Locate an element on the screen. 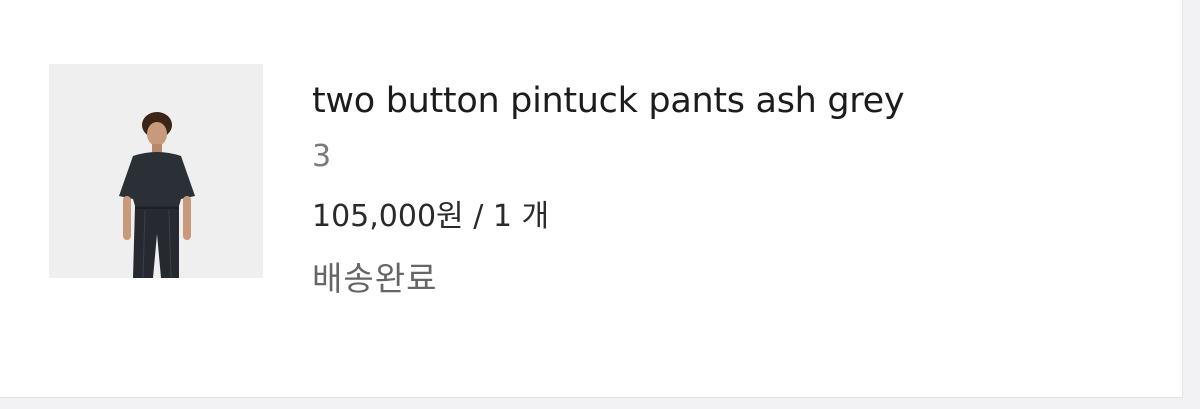  delivery-status: 배송완료 is located at coordinates (375, 278).